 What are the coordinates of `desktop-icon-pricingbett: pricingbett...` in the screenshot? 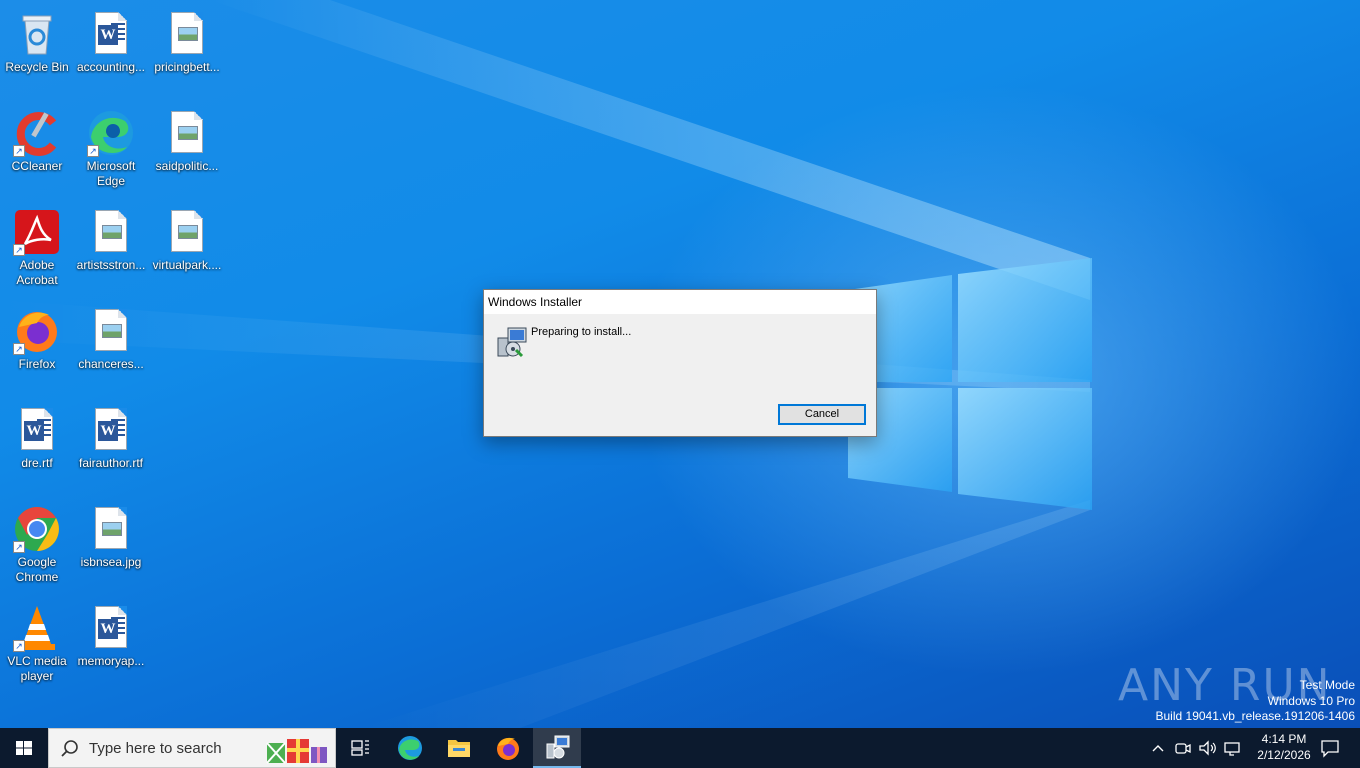 It's located at (187, 51).